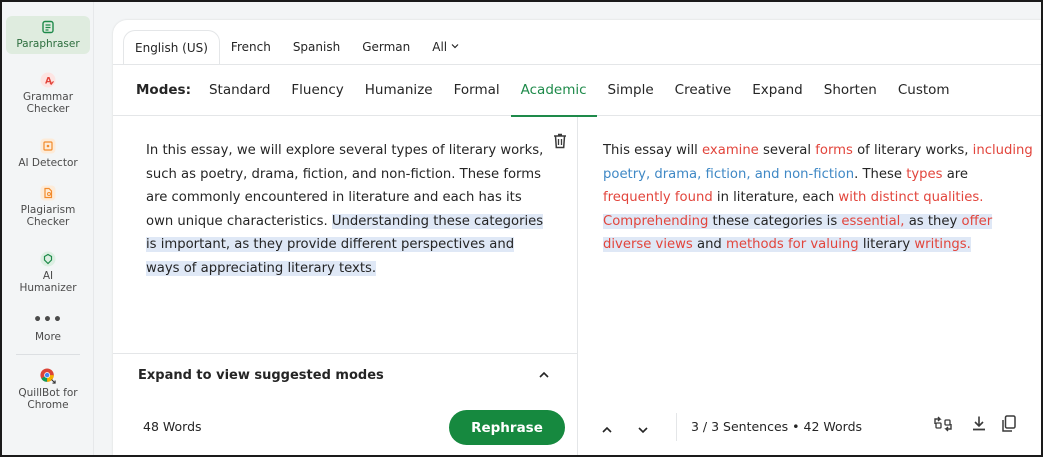 The width and height of the screenshot is (1043, 457). What do you see at coordinates (48, 399) in the screenshot?
I see `sidebar-item-label: QuillBot for Chrome` at bounding box center [48, 399].